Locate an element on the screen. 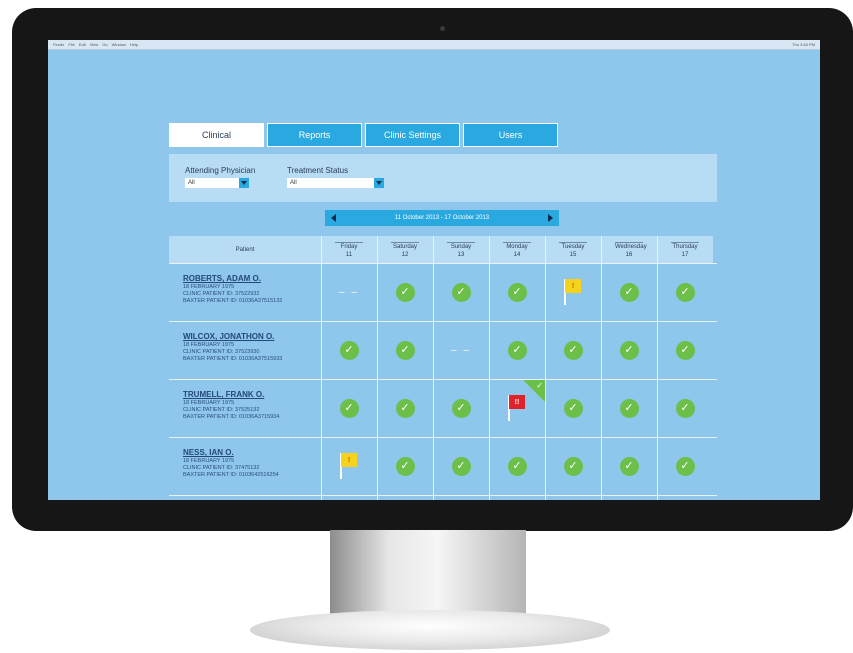 The width and height of the screenshot is (853, 653). status-filter-label: Treatment Status is located at coordinates (318, 170).